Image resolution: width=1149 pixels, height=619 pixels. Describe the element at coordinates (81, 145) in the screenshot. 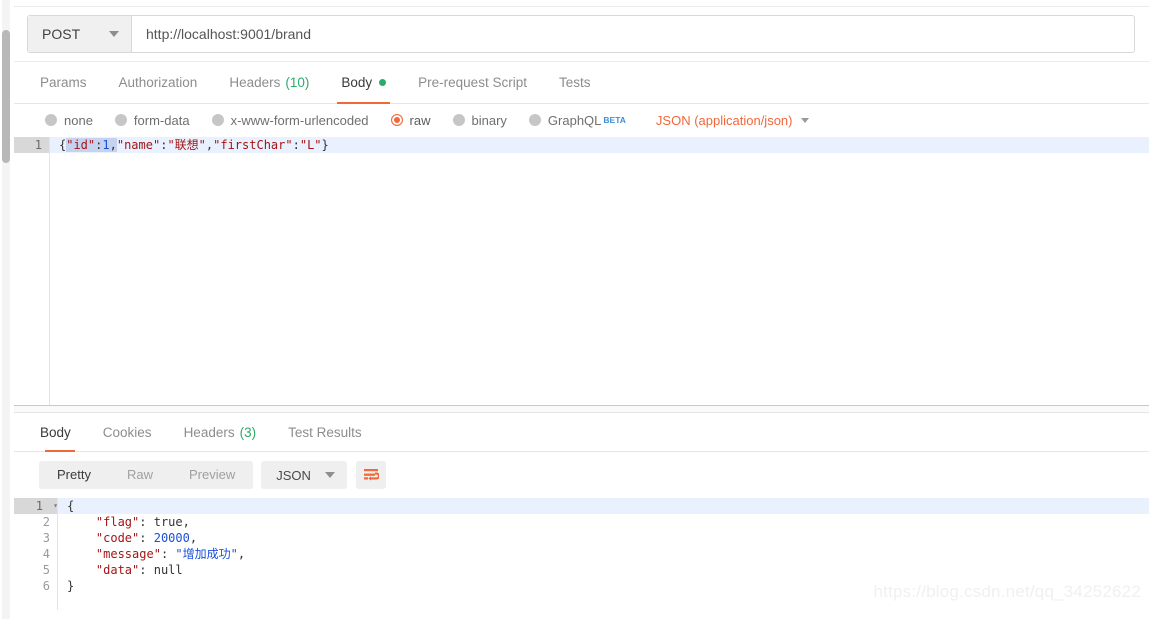

I see `code-token: "id"` at that location.